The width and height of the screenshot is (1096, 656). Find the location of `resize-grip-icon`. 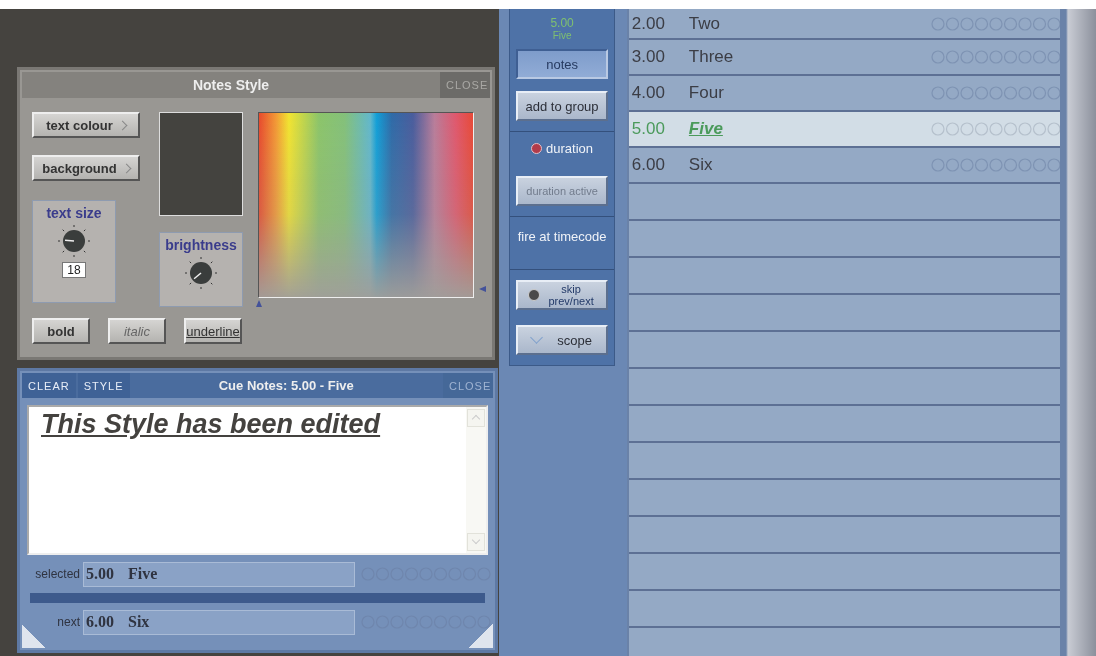

resize-grip-icon is located at coordinates (481, 636).